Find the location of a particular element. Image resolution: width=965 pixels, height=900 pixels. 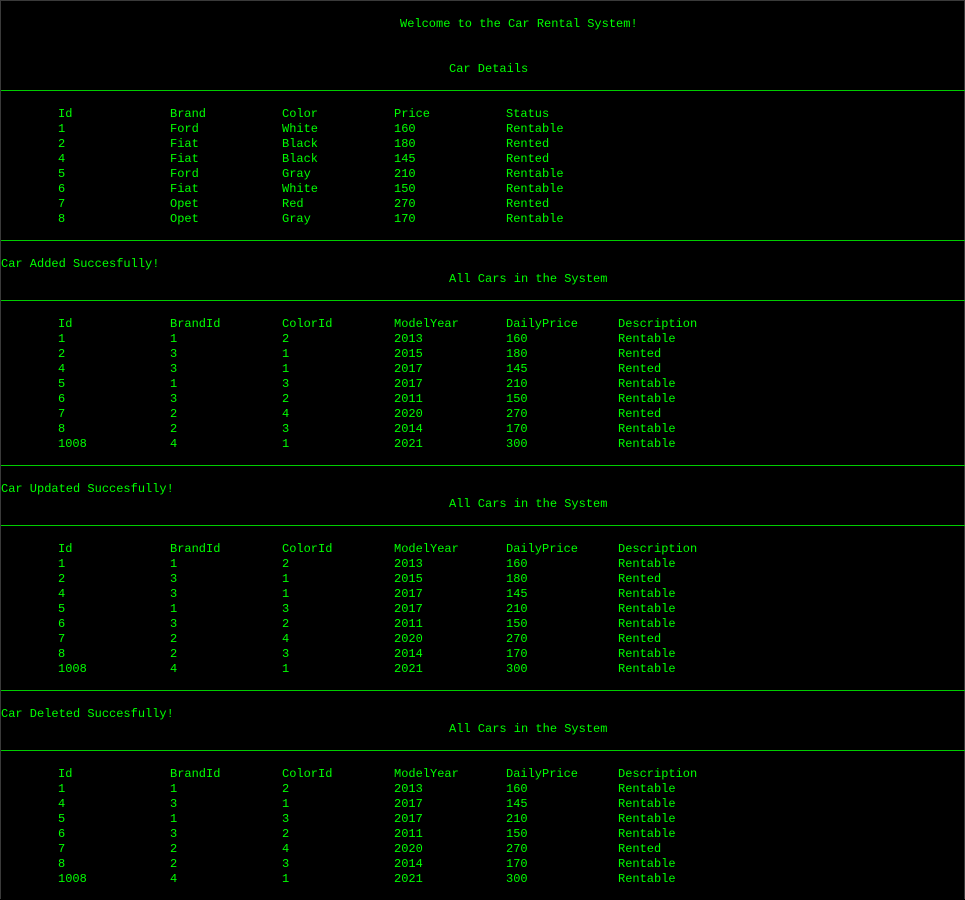

table-cell: Ford is located at coordinates (184, 174).